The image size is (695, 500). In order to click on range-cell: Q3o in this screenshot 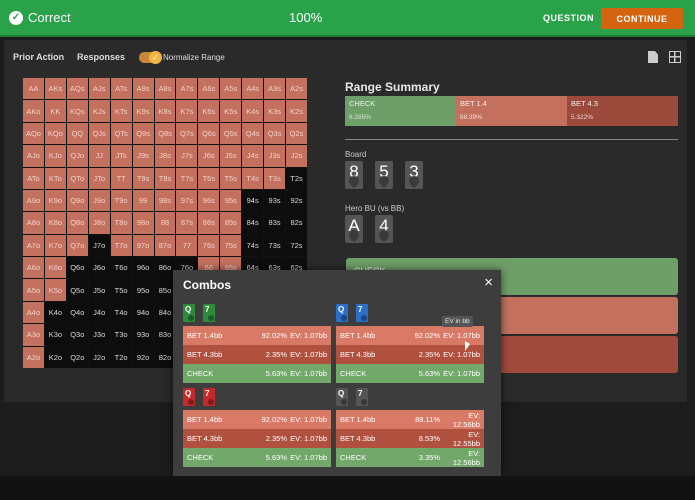, I will do `click(77, 335)`.